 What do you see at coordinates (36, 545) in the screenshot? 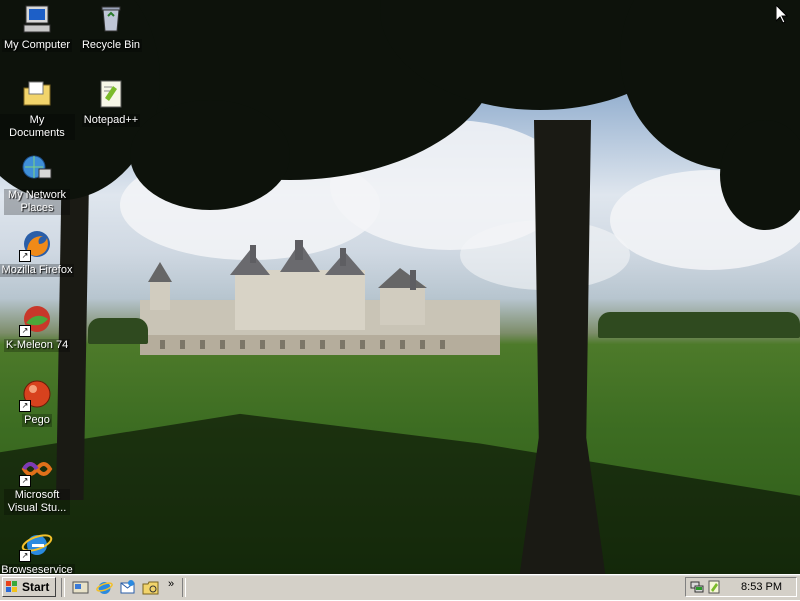
I see `internet-explorer-icon: ↗` at bounding box center [36, 545].